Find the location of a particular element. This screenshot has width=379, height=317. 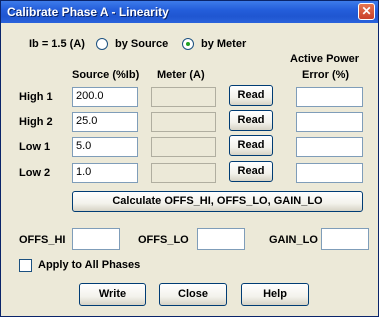

by-meter-label: by Meter is located at coordinates (223, 44).